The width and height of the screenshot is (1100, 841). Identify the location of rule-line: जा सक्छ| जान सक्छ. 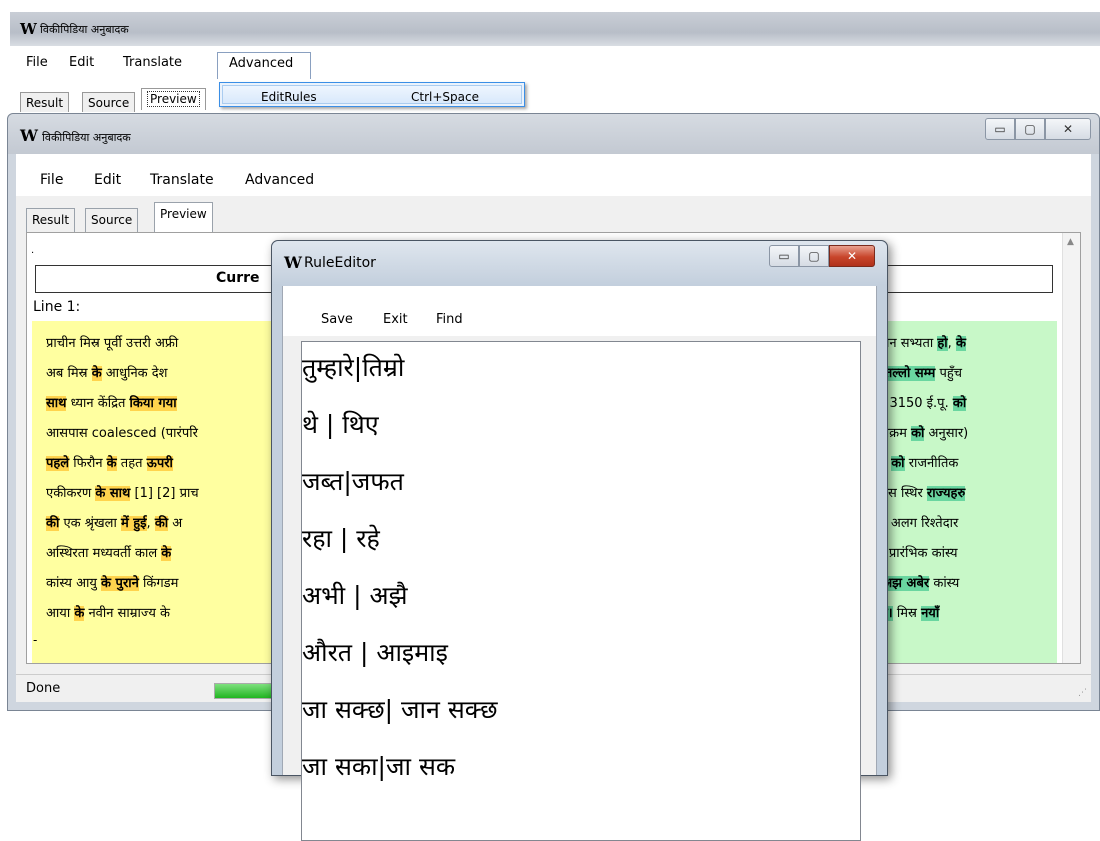
(400, 709).